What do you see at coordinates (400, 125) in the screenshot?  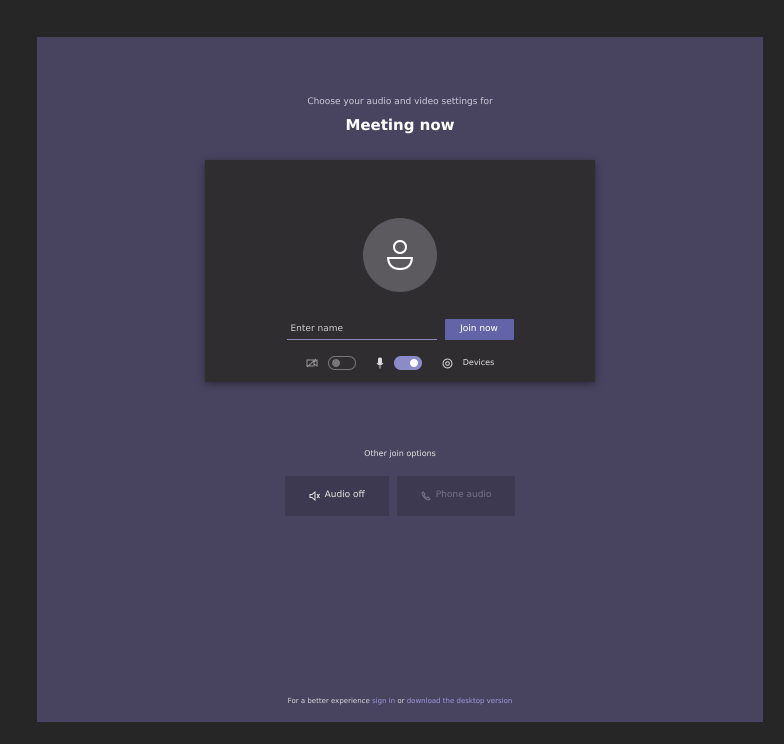 I see `meeting-title: Meeting now` at bounding box center [400, 125].